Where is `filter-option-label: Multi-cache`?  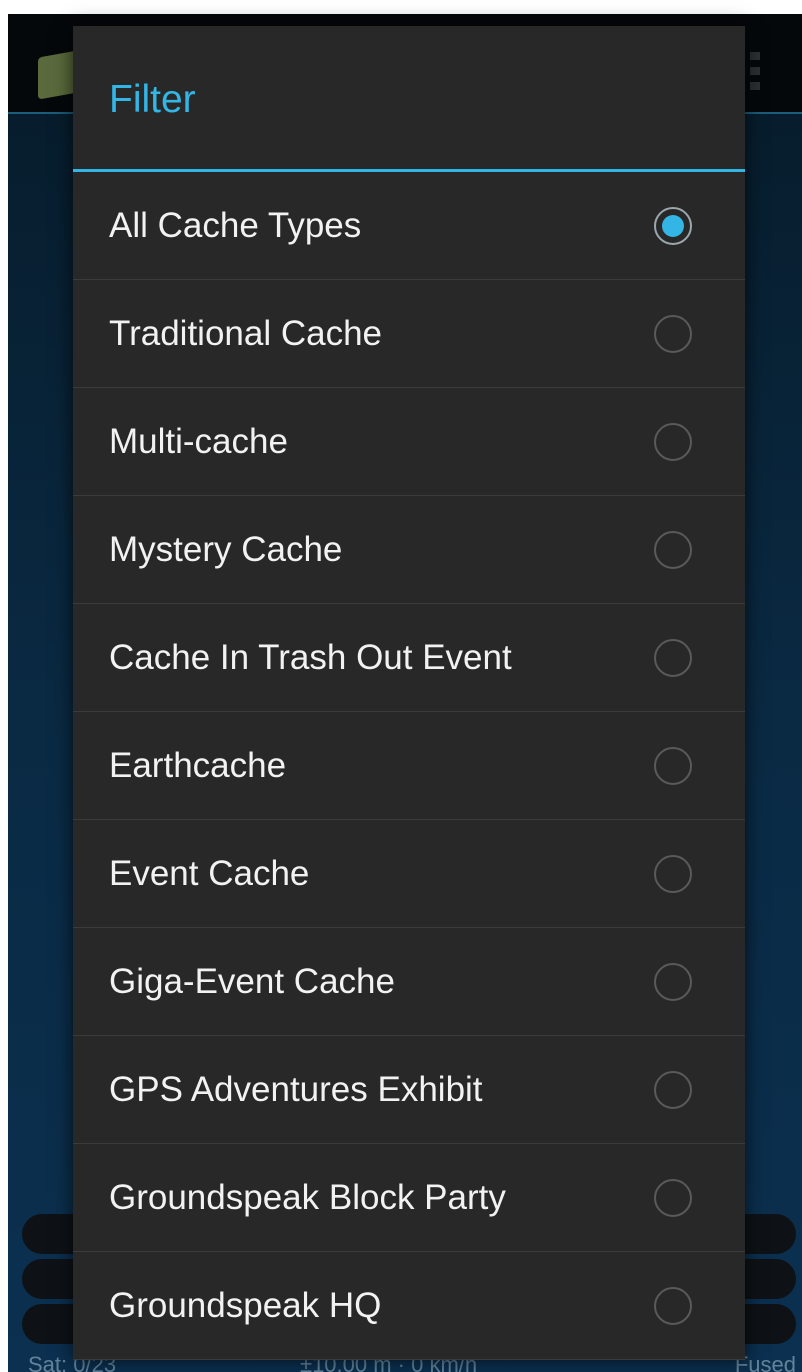
filter-option-label: Multi-cache is located at coordinates (198, 441).